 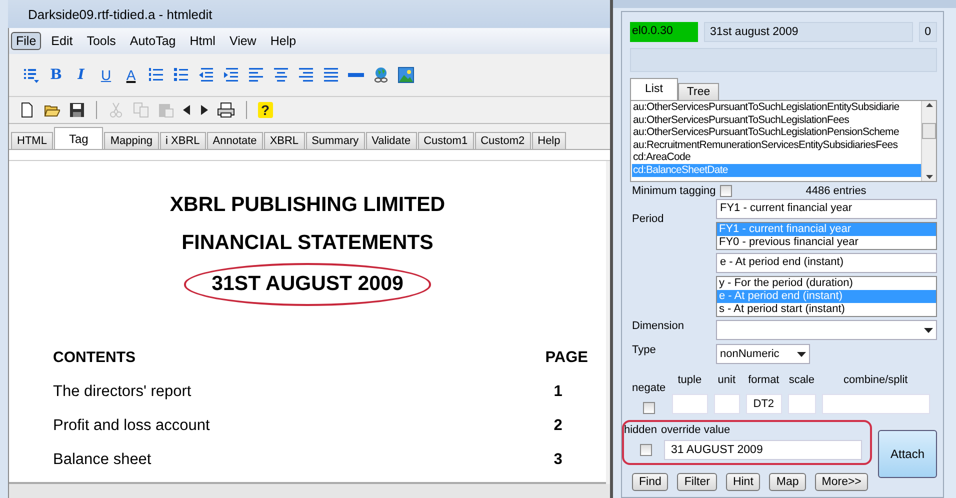 I want to click on tab: Mapping, so click(x=131, y=140).